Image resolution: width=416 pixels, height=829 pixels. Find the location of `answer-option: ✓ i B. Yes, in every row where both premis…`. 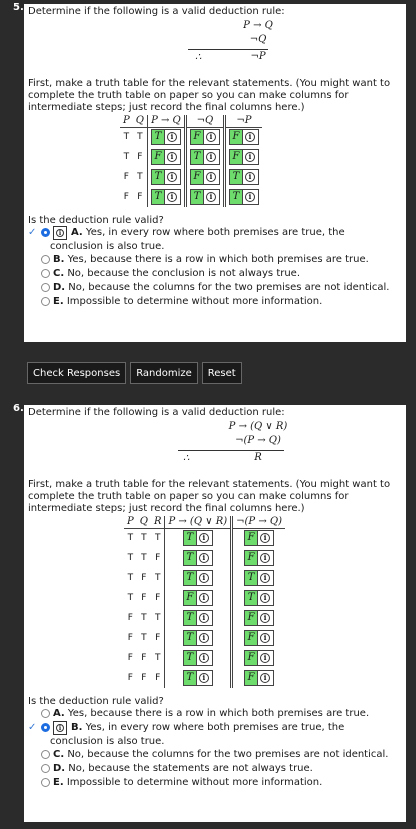

answer-option: ✓ i B. Yes, in every row where both premis… is located at coordinates (215, 728).